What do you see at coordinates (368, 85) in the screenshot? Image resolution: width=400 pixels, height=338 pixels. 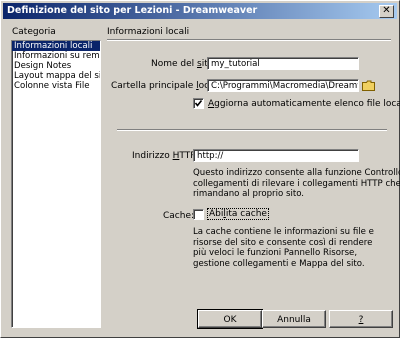 I see `folder-icon` at bounding box center [368, 85].